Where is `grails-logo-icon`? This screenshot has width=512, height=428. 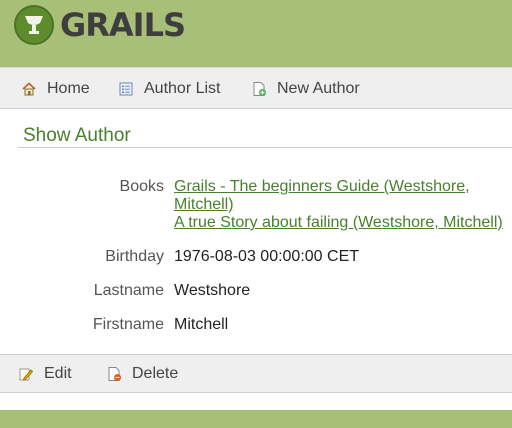 grails-logo-icon is located at coordinates (34, 25).